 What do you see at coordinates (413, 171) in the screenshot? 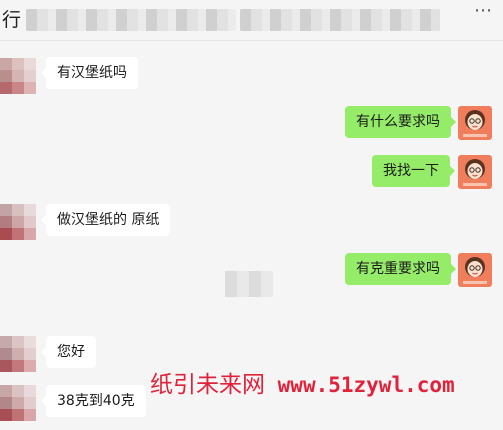
I see `message-bubble-sent: 我找一下` at bounding box center [413, 171].